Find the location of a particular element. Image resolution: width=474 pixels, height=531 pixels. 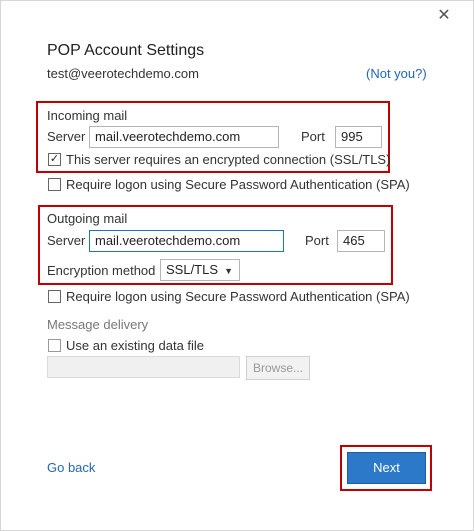

incoming-server-input: mail.veerotechdemo.com is located at coordinates (184, 137).